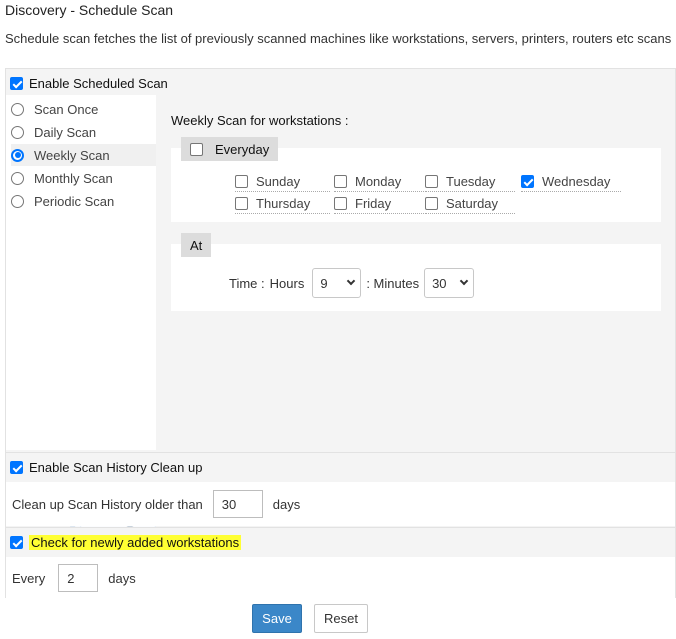 The height and width of the screenshot is (639, 676). I want to click on at-label: At, so click(196, 245).